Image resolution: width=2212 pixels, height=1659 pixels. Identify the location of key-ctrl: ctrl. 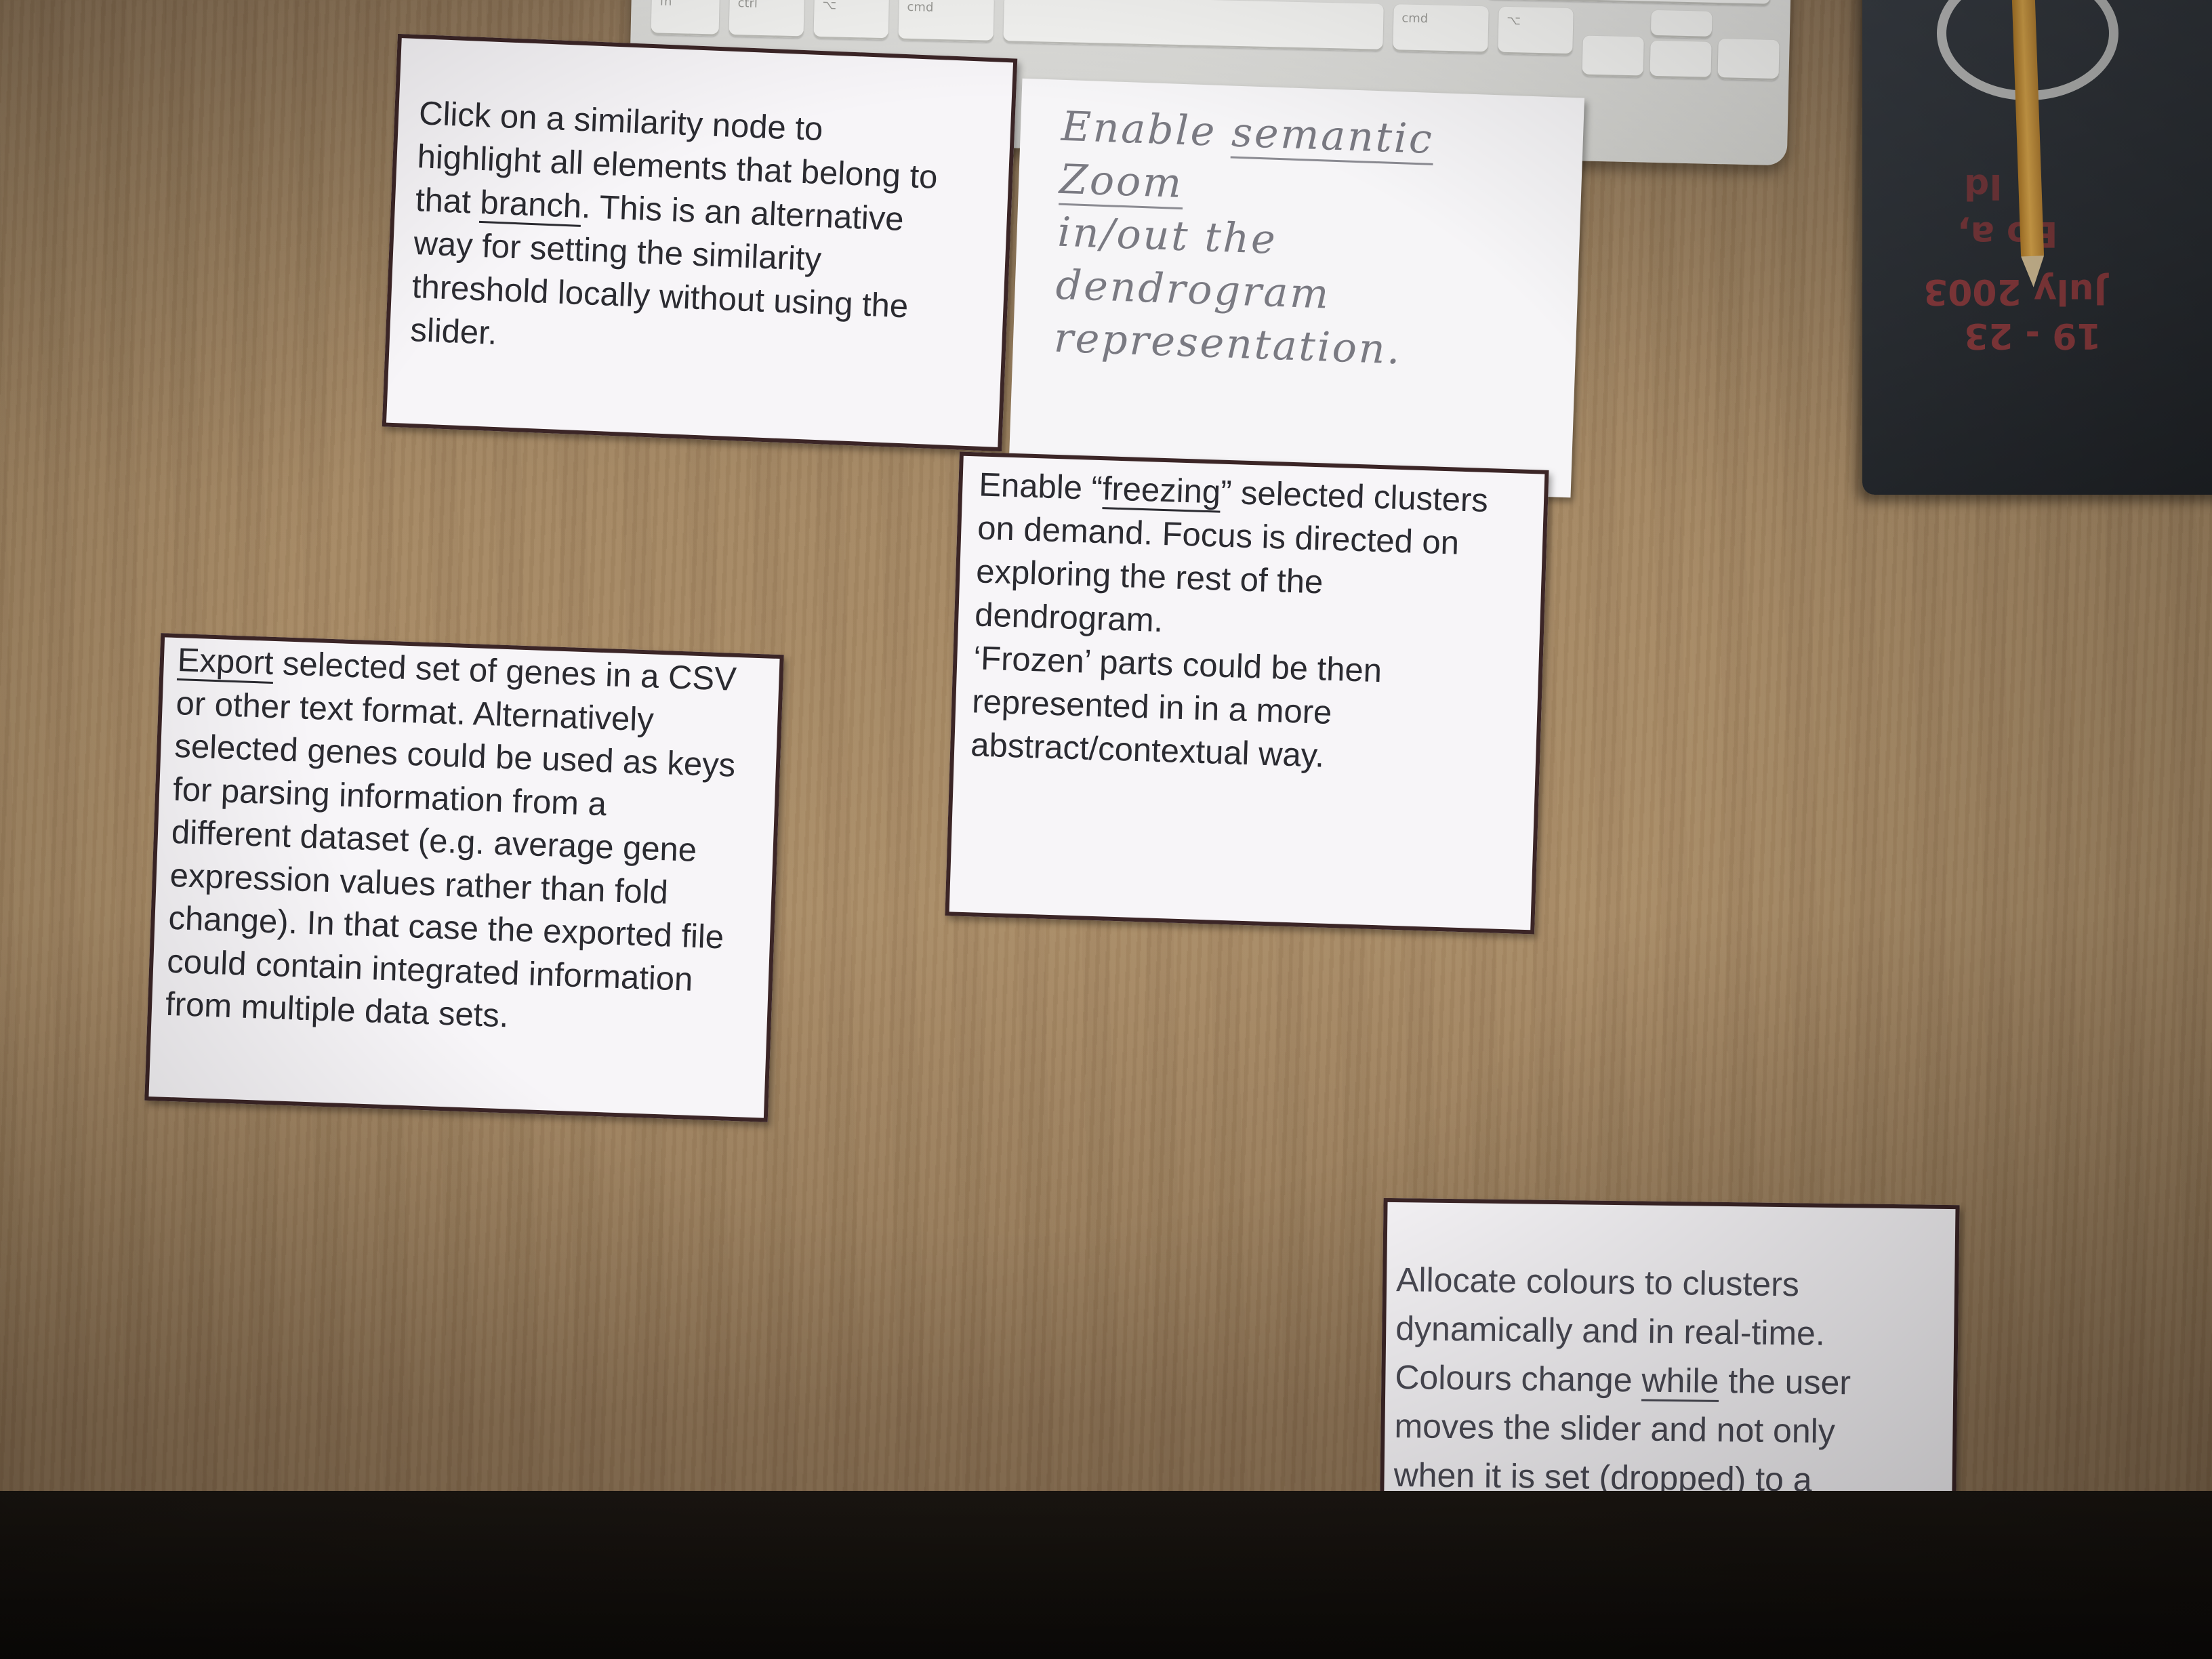
(767, 19).